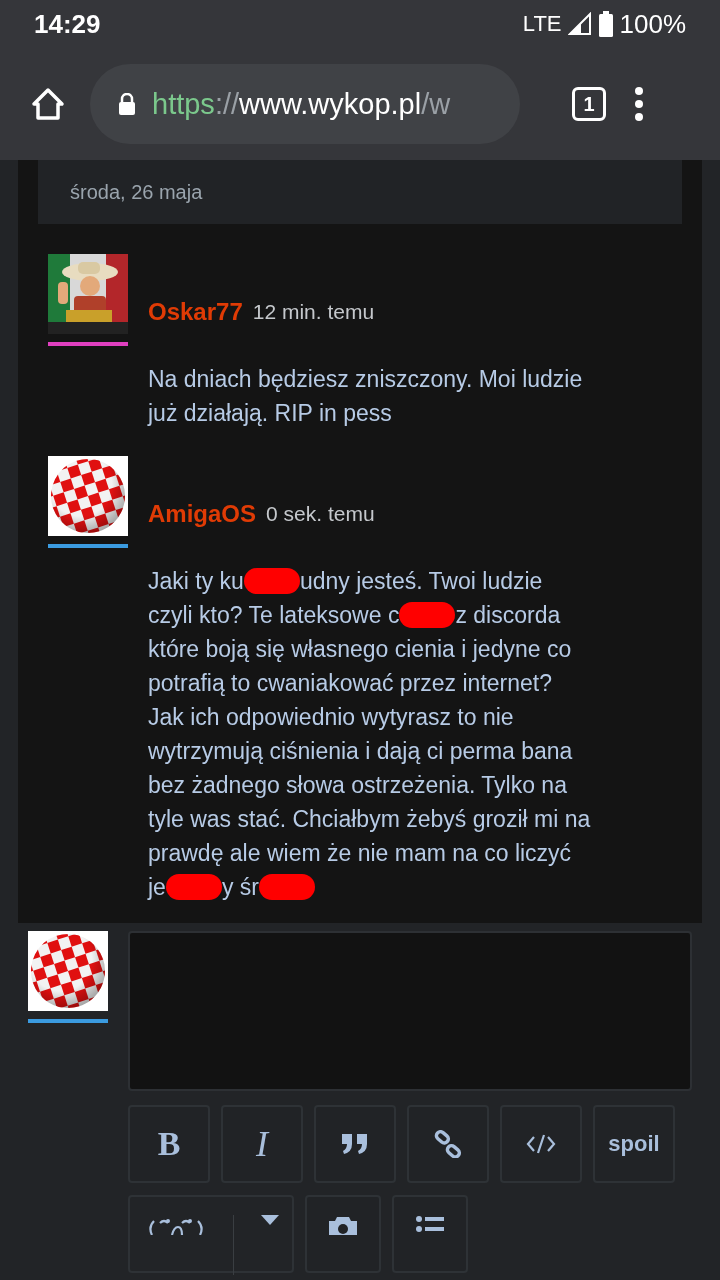 The height and width of the screenshot is (1280, 720). What do you see at coordinates (202, 514) in the screenshot?
I see `author-link: AmigaOS` at bounding box center [202, 514].